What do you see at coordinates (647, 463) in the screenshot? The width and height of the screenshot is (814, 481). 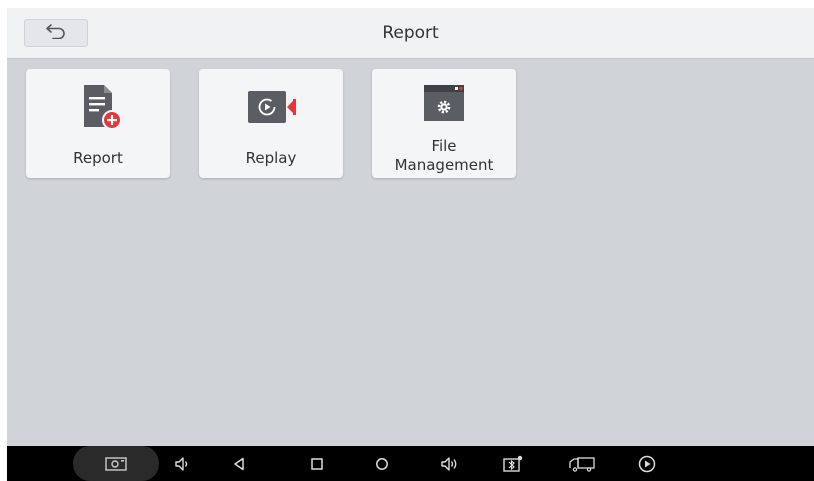 I see `play-icon` at bounding box center [647, 463].